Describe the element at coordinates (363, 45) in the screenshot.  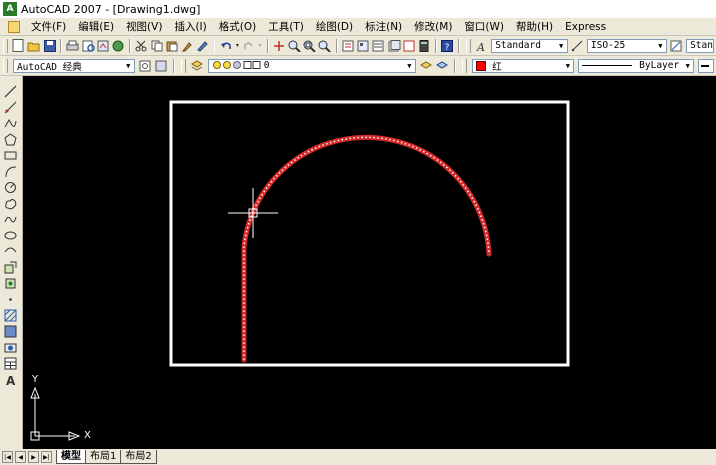
I see `design-center-icon` at that location.